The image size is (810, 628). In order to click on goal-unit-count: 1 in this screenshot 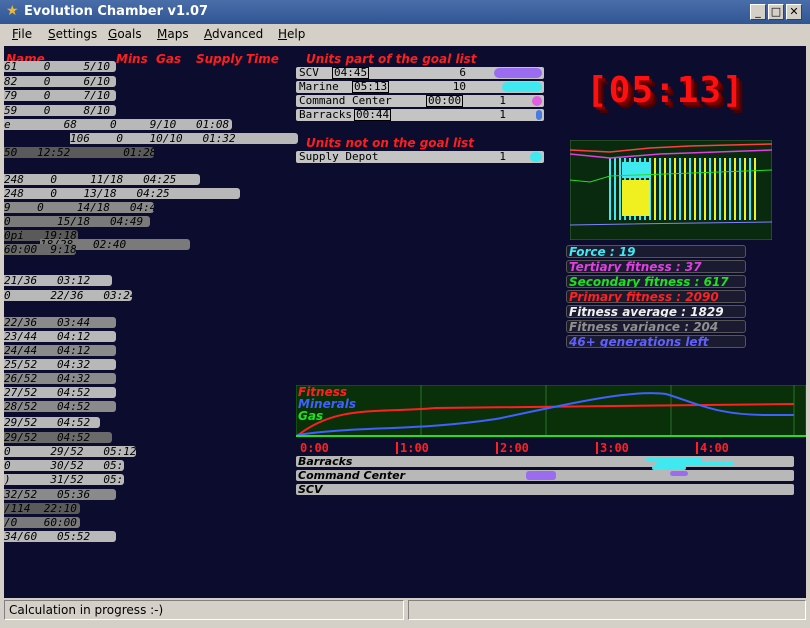, I will do `click(502, 114)`.